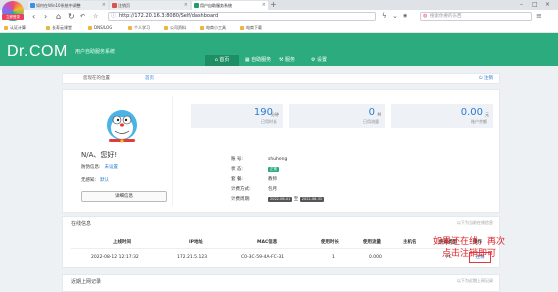 The height and width of the screenshot is (292, 558). I want to click on account-name: shuheng, so click(278, 159).